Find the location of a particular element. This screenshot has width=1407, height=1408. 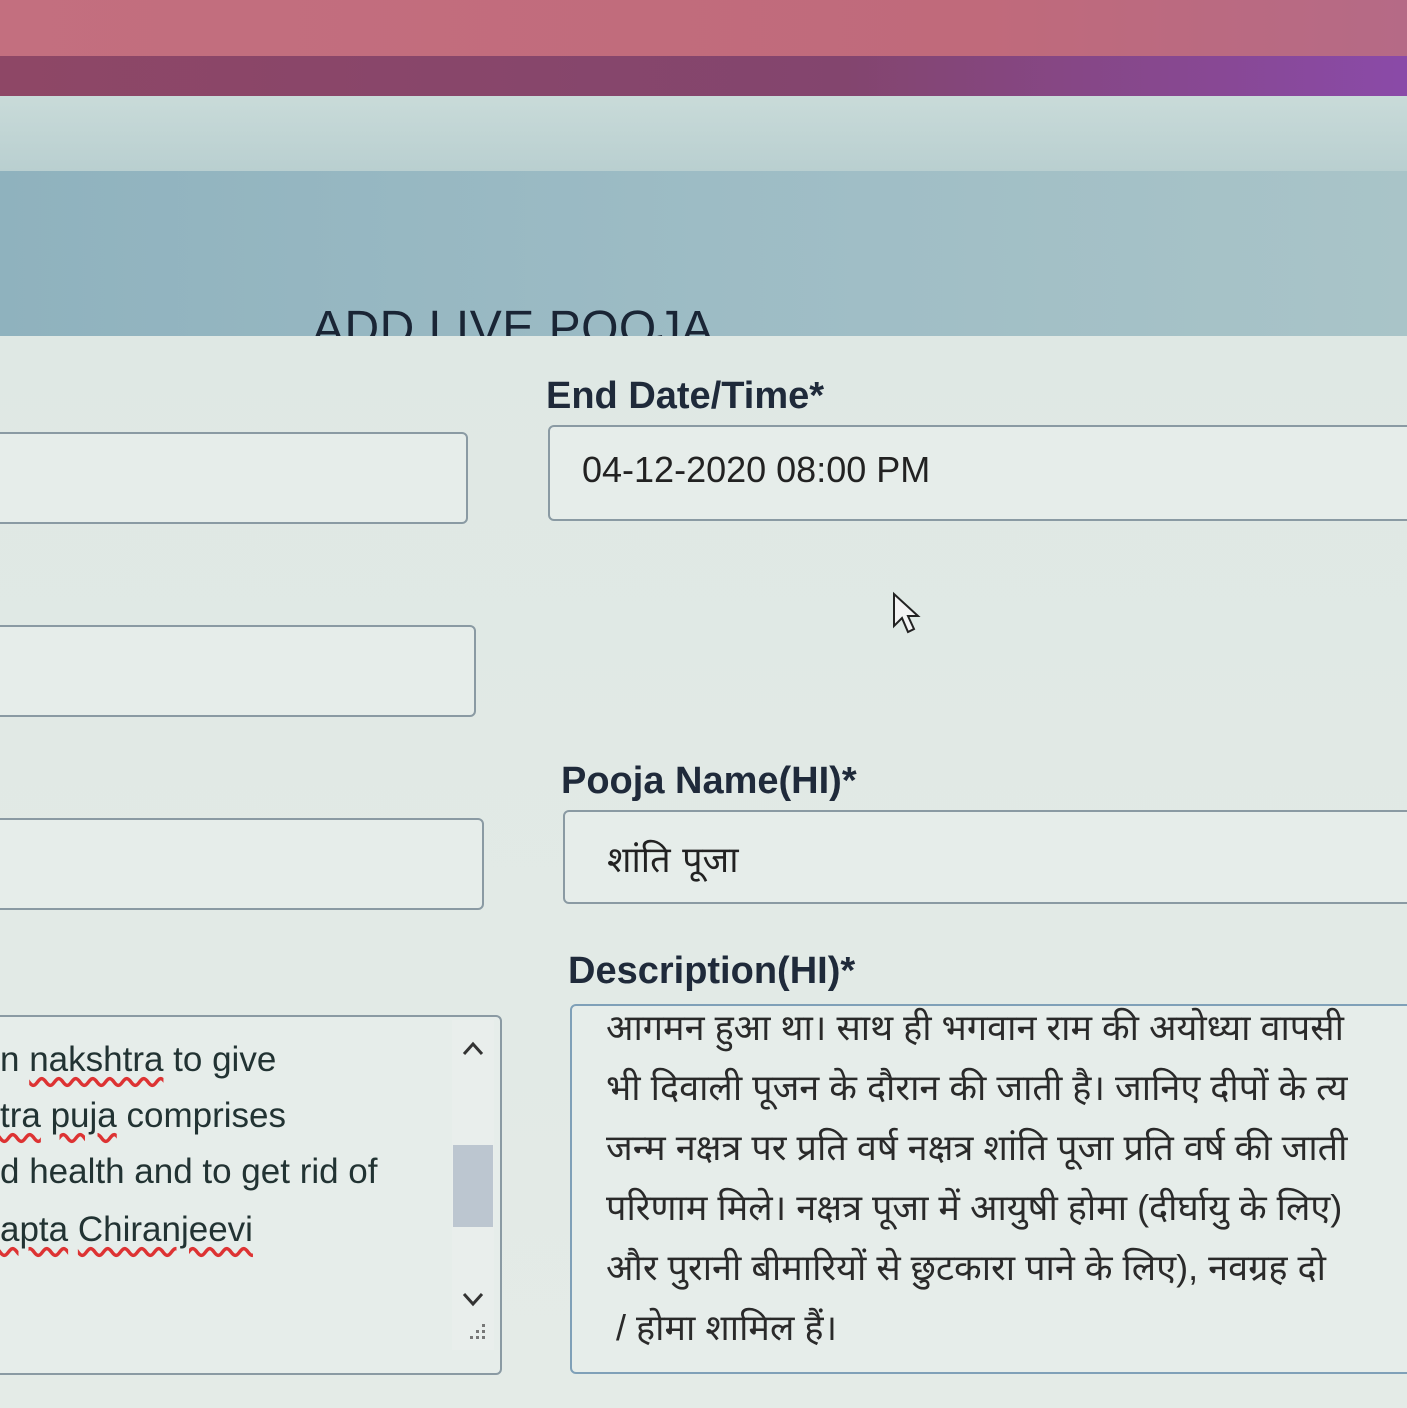

chevron-down-icon is located at coordinates (473, 1300).